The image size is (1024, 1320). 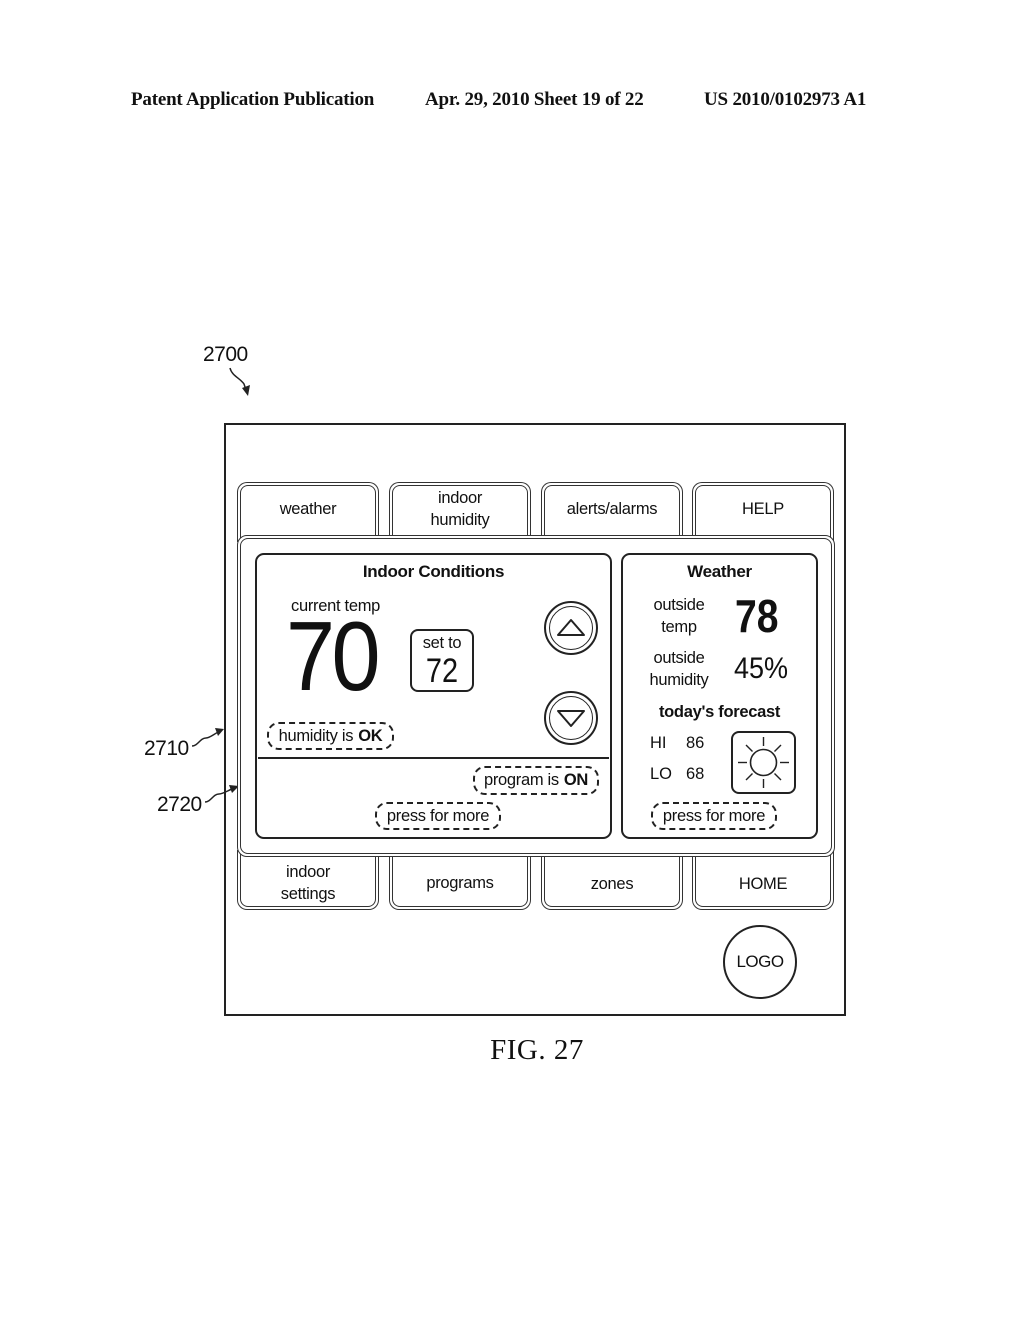 I want to click on outside-temp-label-line2: temp, so click(x=679, y=627).